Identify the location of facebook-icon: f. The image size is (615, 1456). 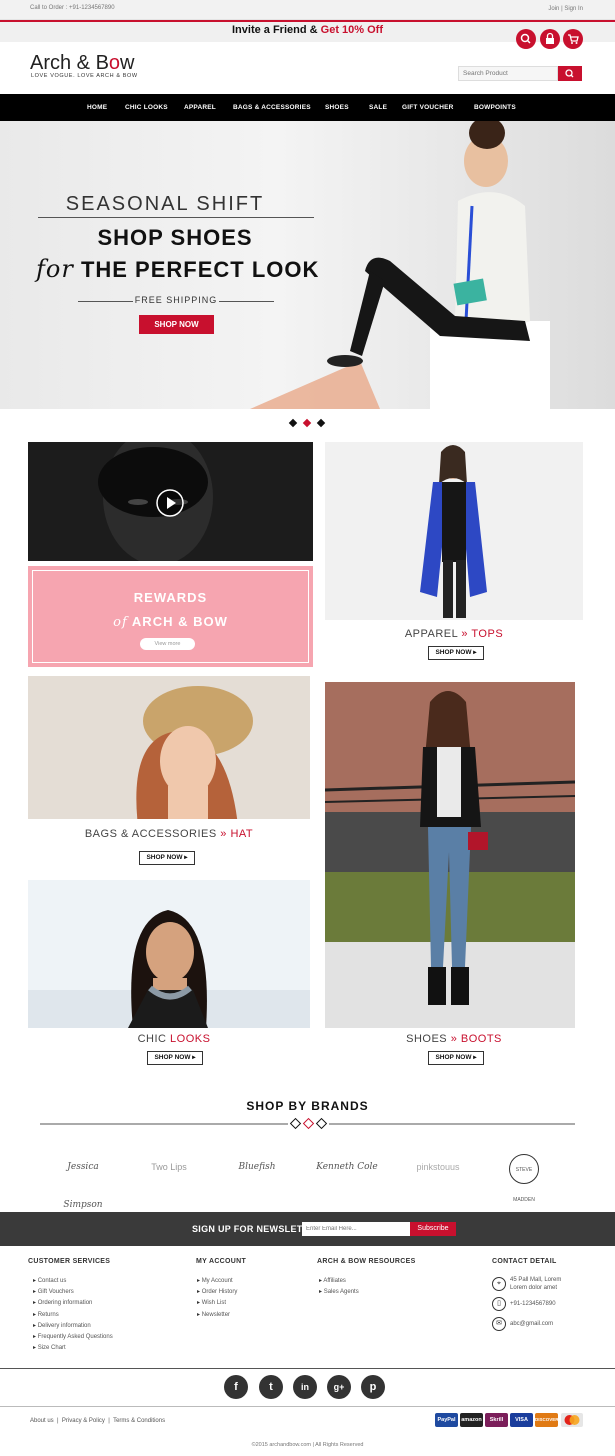
(236, 1387).